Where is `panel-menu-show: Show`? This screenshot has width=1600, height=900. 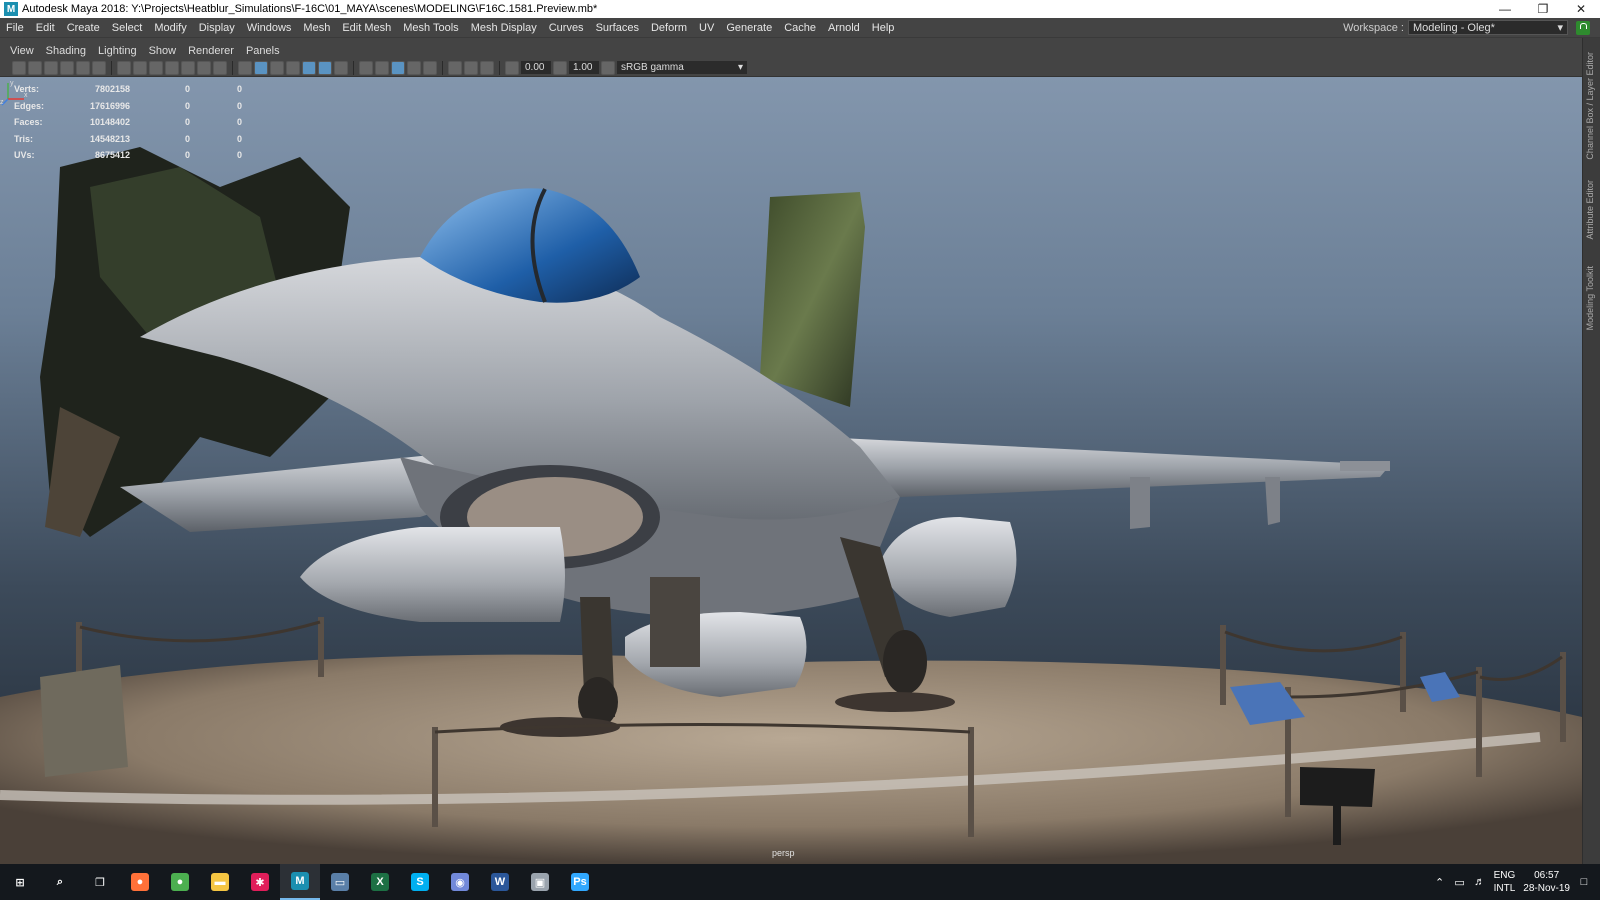 panel-menu-show: Show is located at coordinates (163, 51).